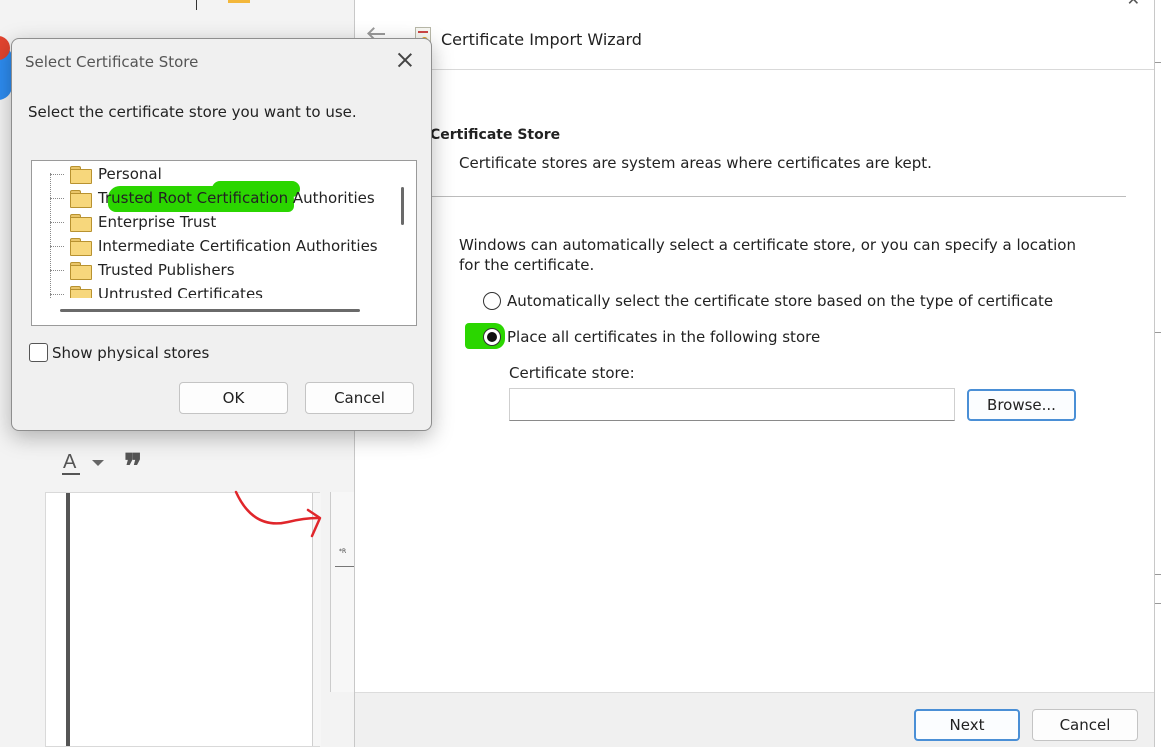 Image resolution: width=1161 pixels, height=747 pixels. Describe the element at coordinates (38, 352) in the screenshot. I see `checkbox-box` at that location.